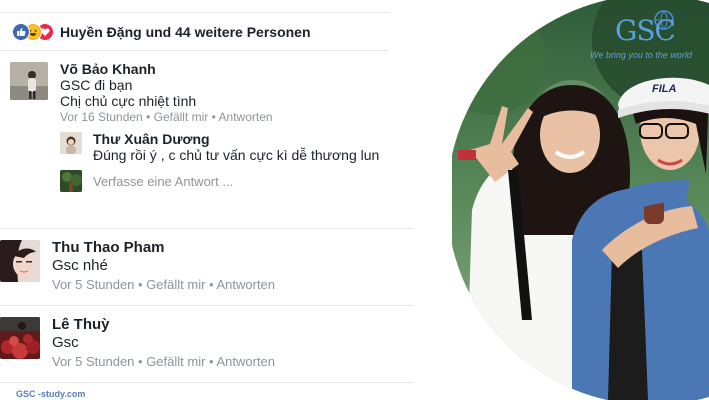 This screenshot has width=709, height=400. I want to click on comment-author: Lê Thuỳ, so click(81, 324).